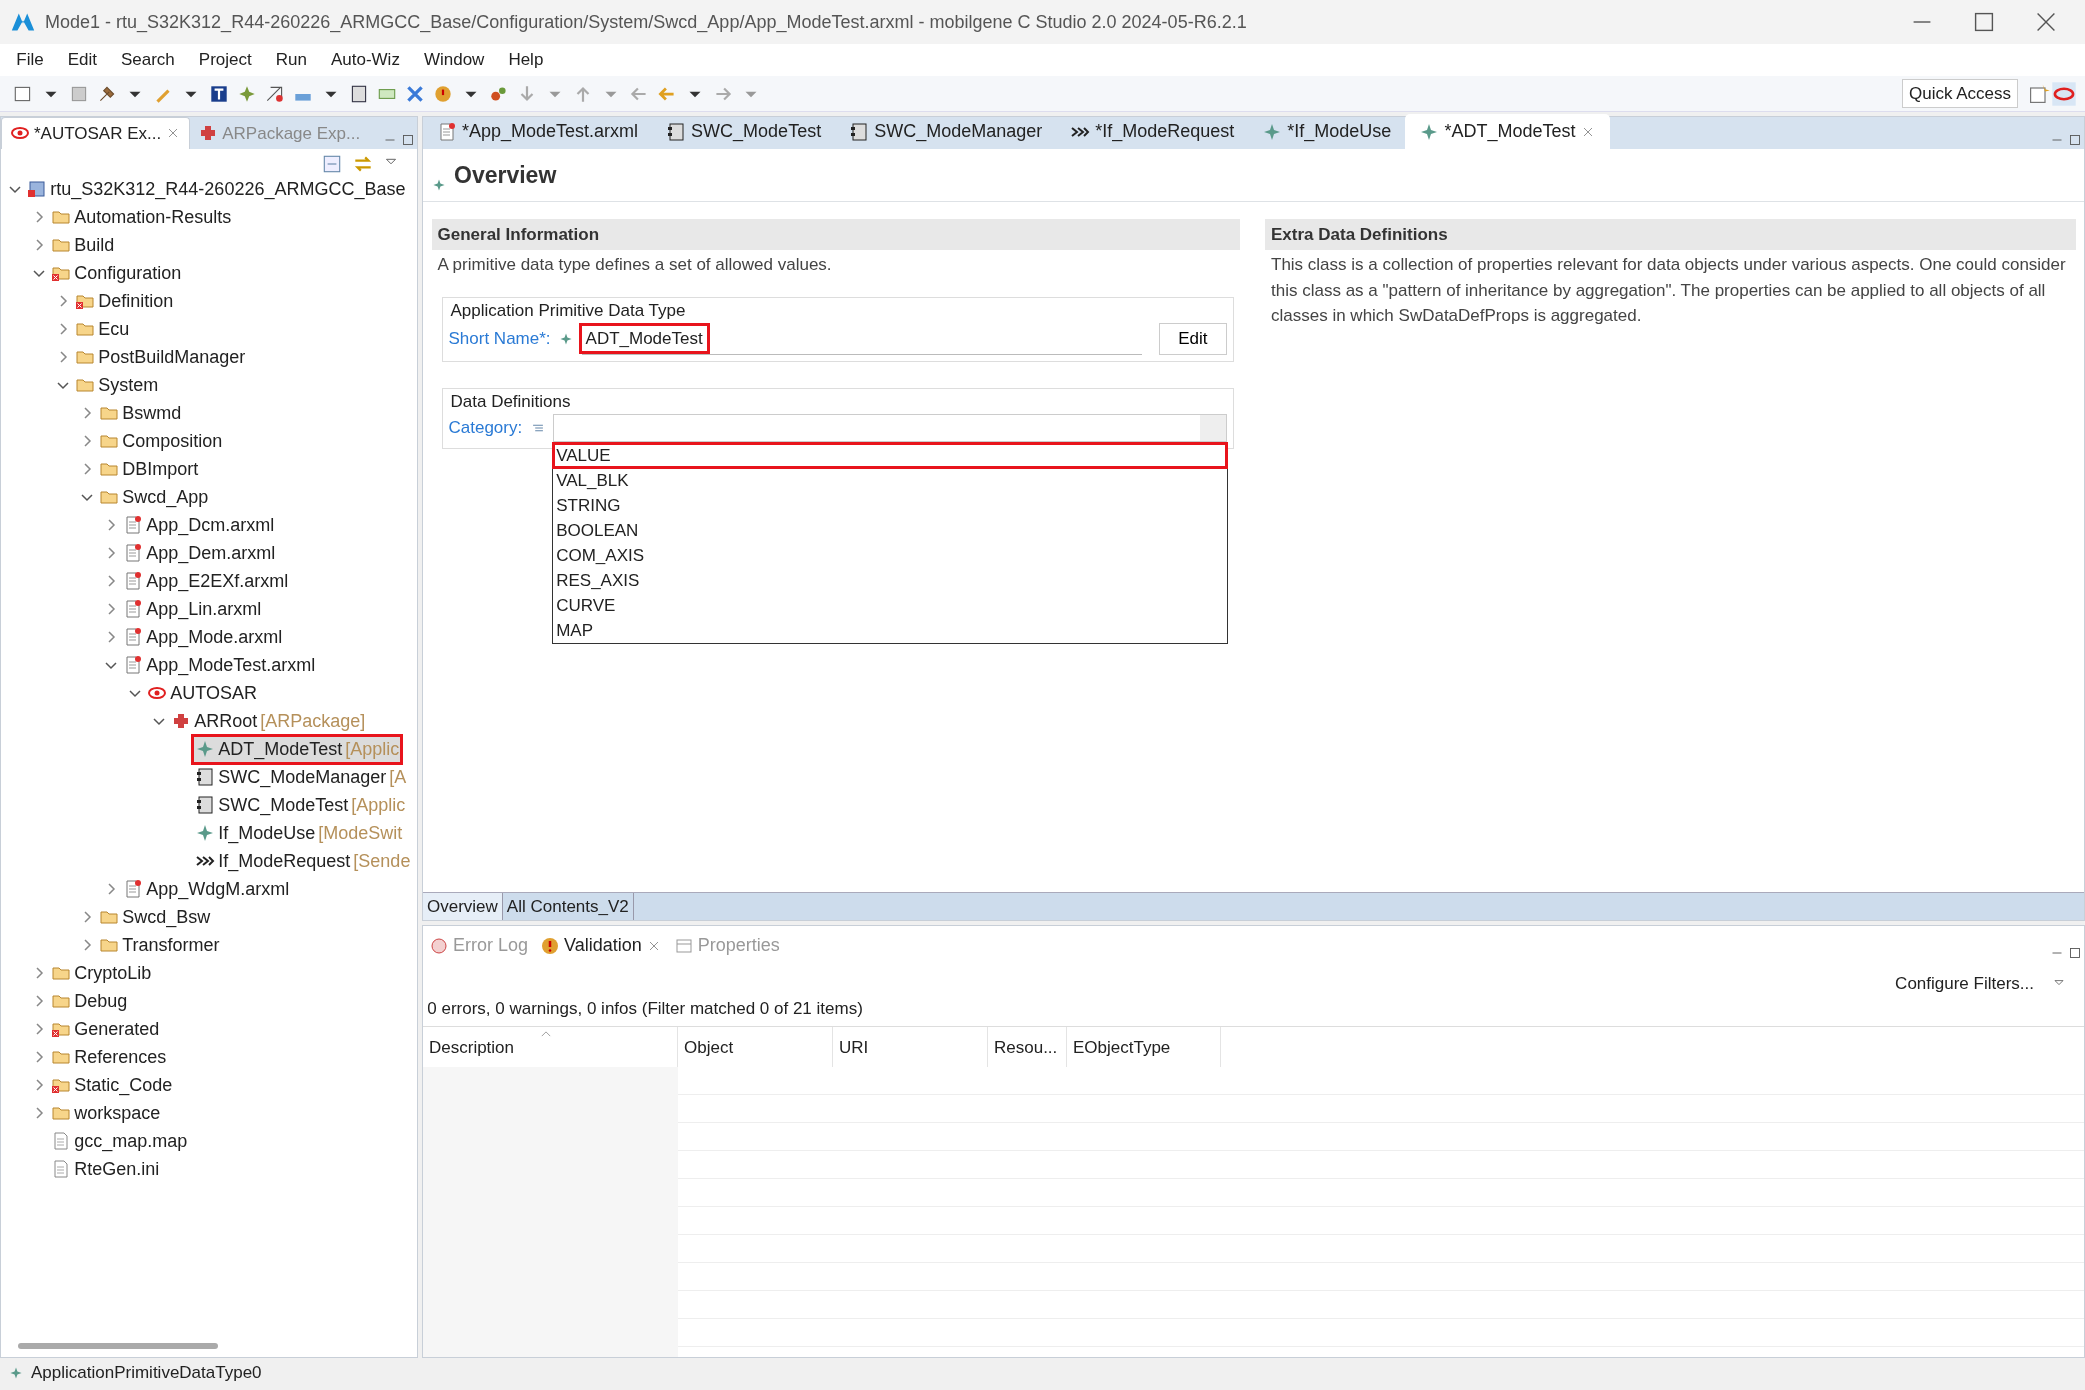 Image resolution: width=2085 pixels, height=1390 pixels. I want to click on editor-tab: *If_ModeRequest, so click(1152, 131).